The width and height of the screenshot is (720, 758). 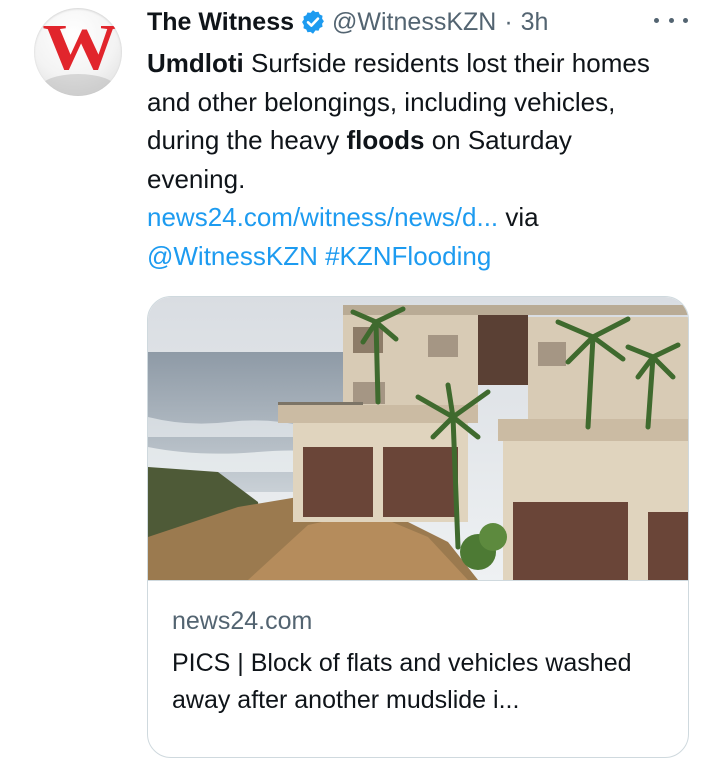 What do you see at coordinates (385, 140) in the screenshot?
I see `keyword-floods: floods` at bounding box center [385, 140].